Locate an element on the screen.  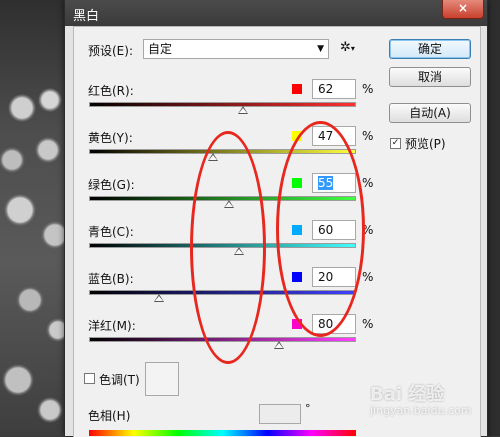
close-button: × is located at coordinates (463, 9).